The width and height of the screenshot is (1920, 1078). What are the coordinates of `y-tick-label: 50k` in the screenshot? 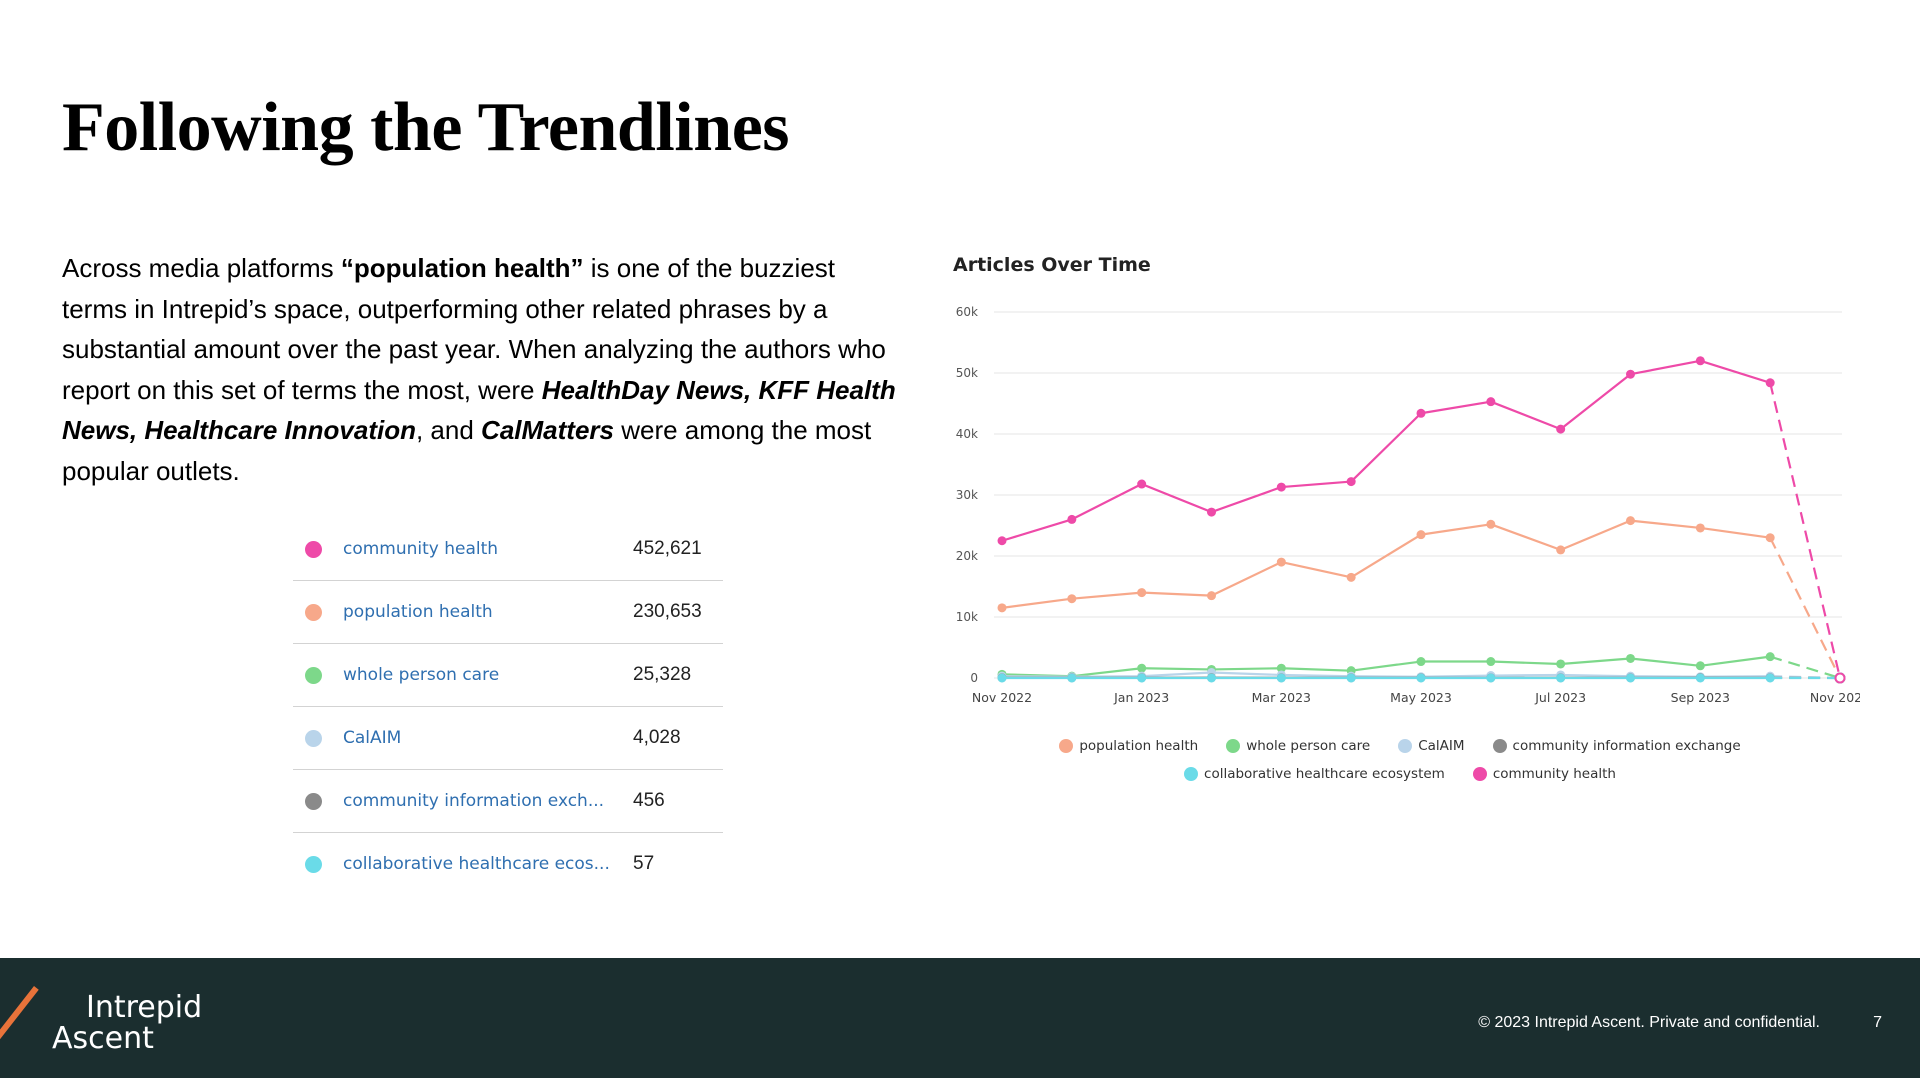 It's located at (967, 373).